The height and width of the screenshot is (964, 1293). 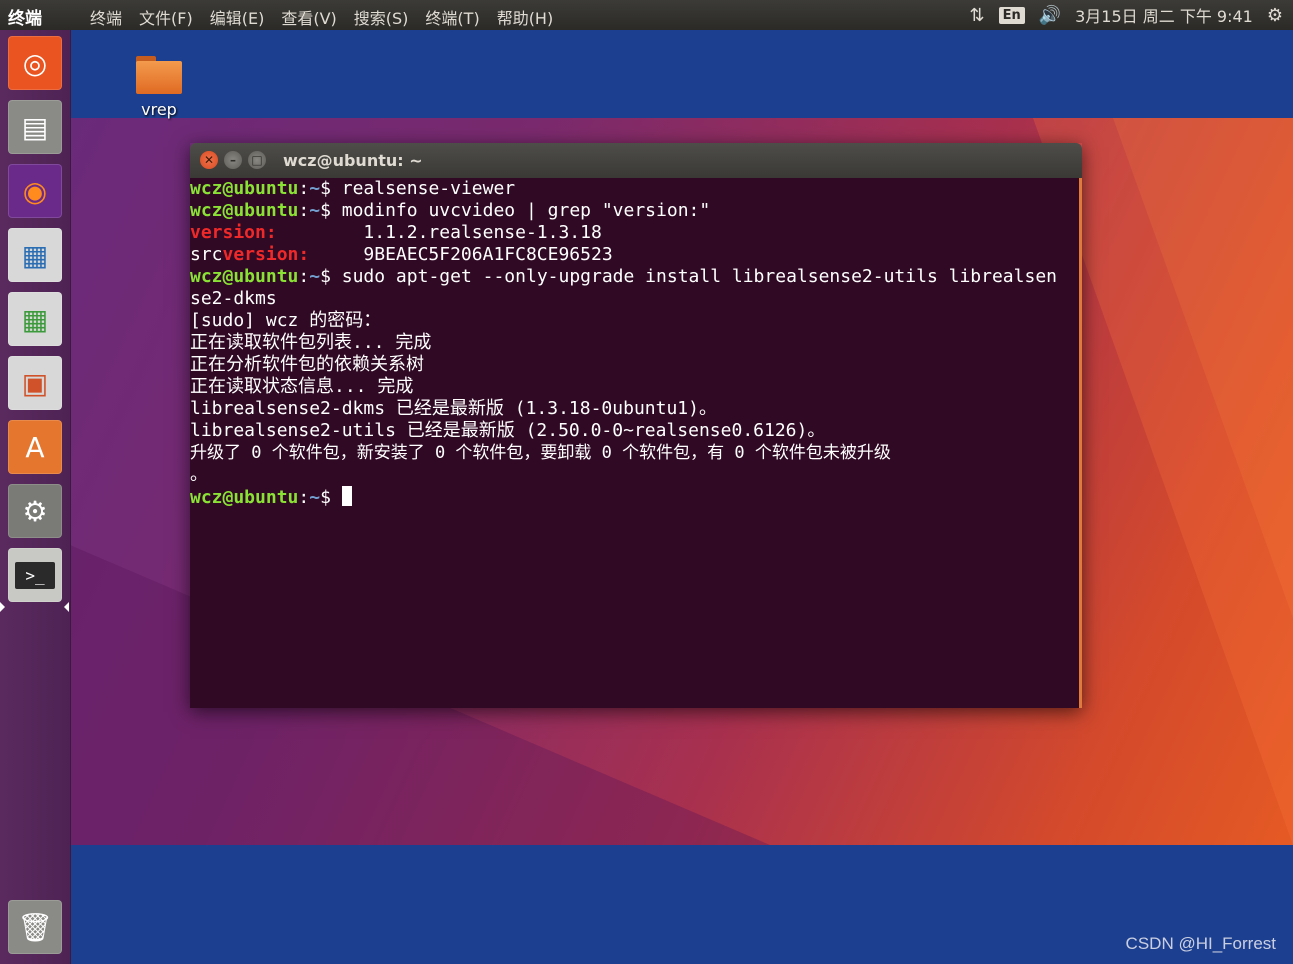 What do you see at coordinates (25, 19) in the screenshot?
I see `active-app-title: 终端` at bounding box center [25, 19].